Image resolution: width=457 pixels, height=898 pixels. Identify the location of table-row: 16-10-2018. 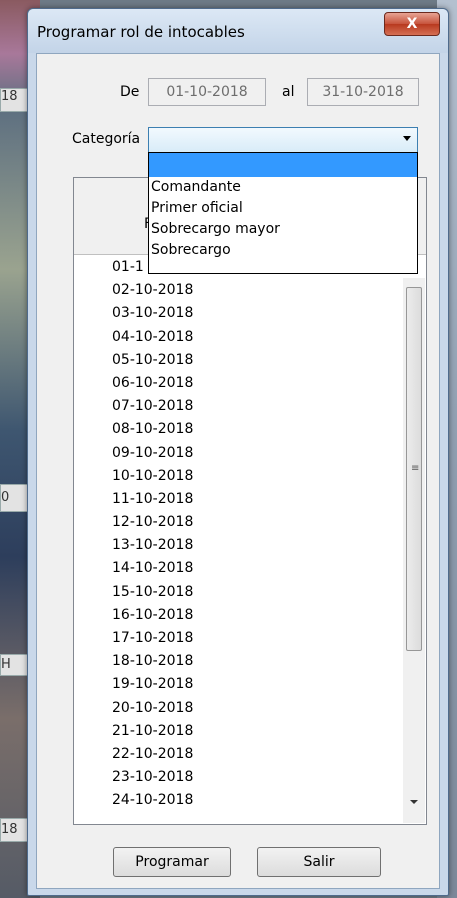
(234, 615).